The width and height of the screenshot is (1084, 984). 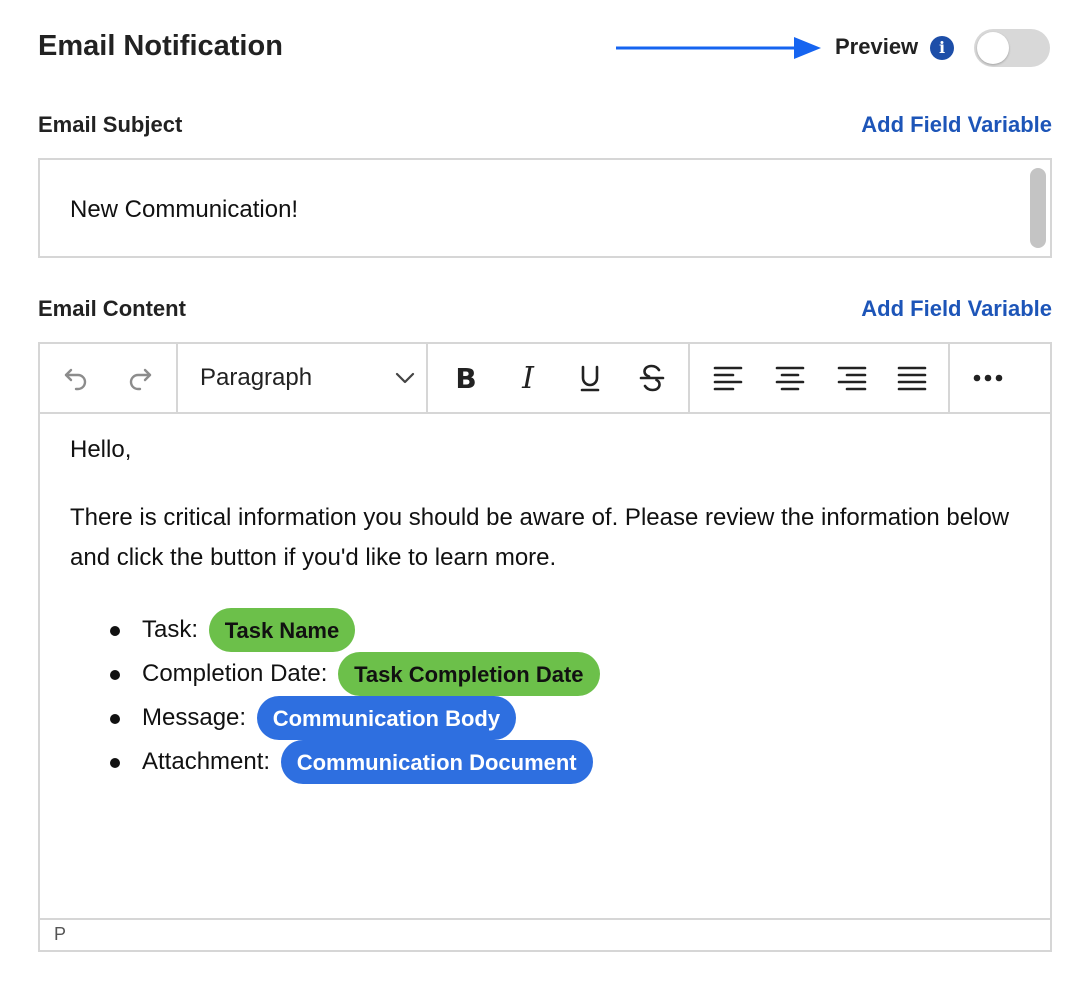 What do you see at coordinates (942, 48) in the screenshot?
I see `info-icon: i` at bounding box center [942, 48].